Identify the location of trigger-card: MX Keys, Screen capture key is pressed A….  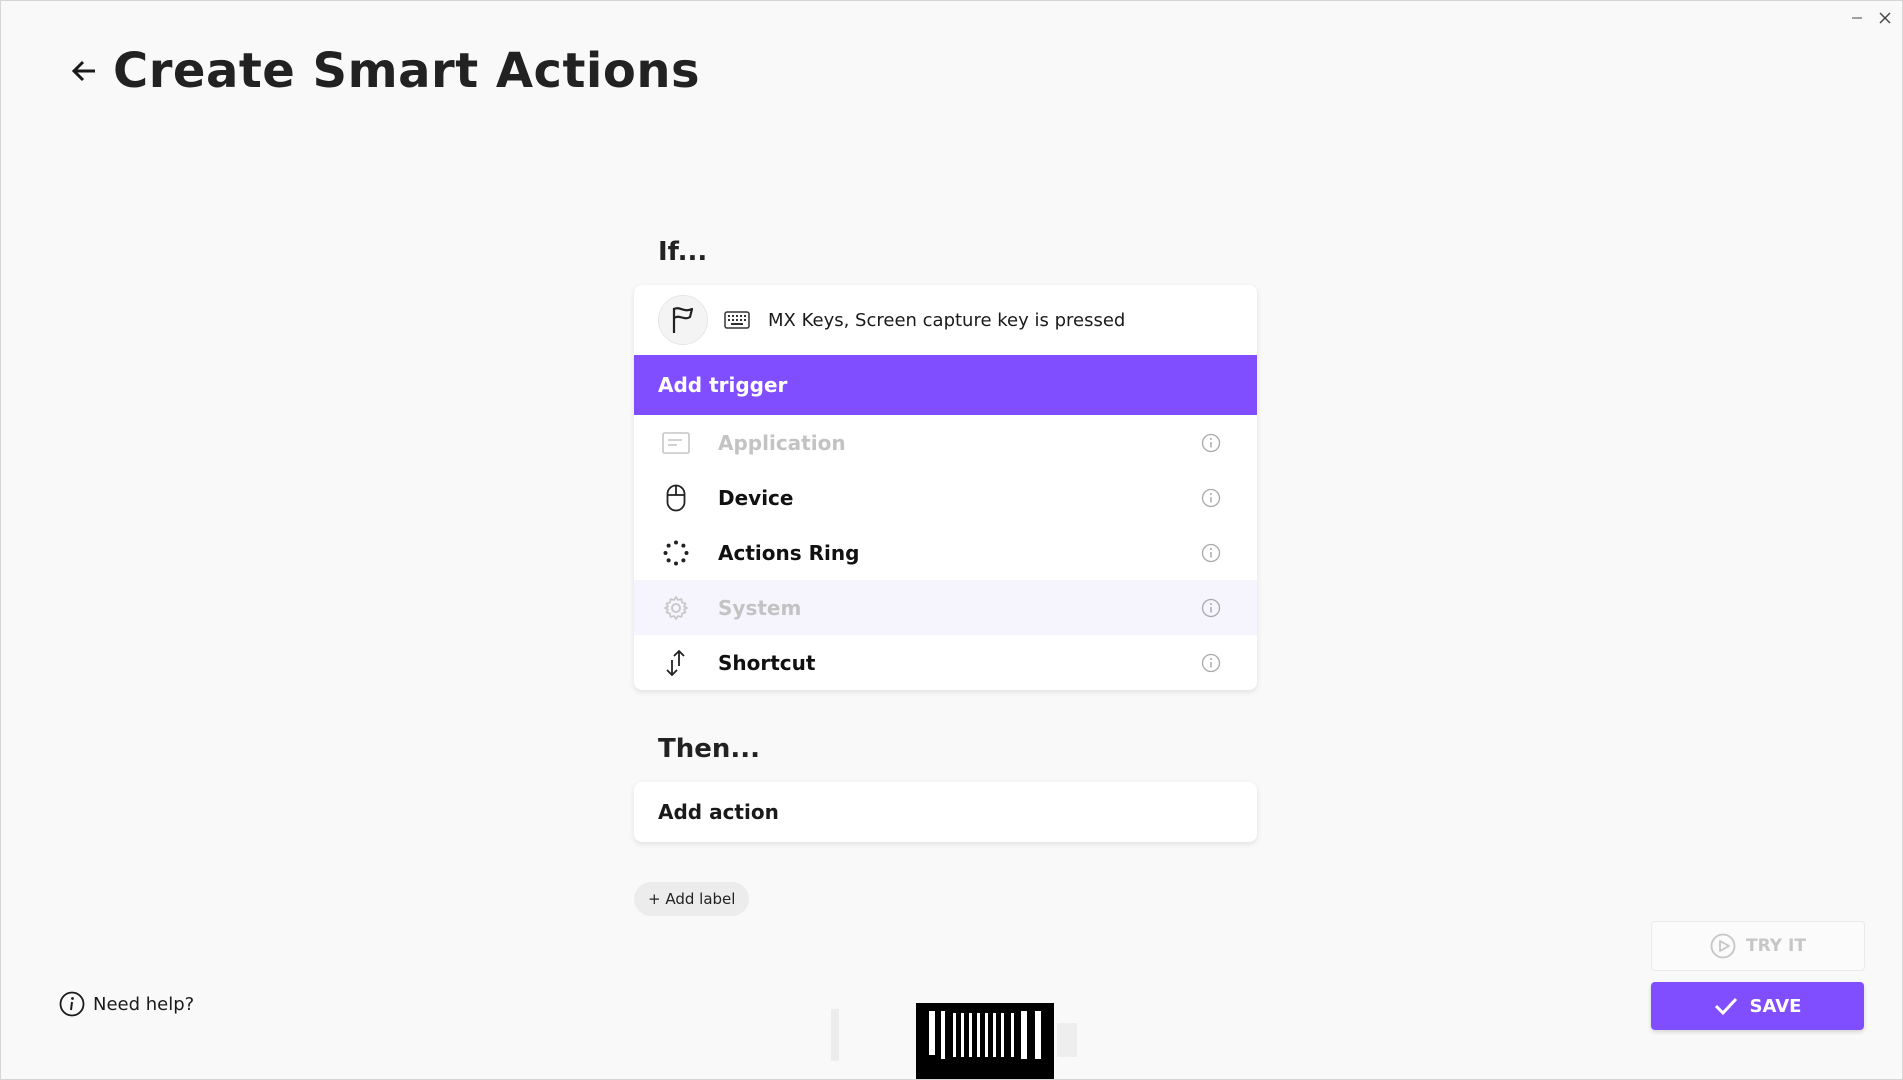
(945, 487).